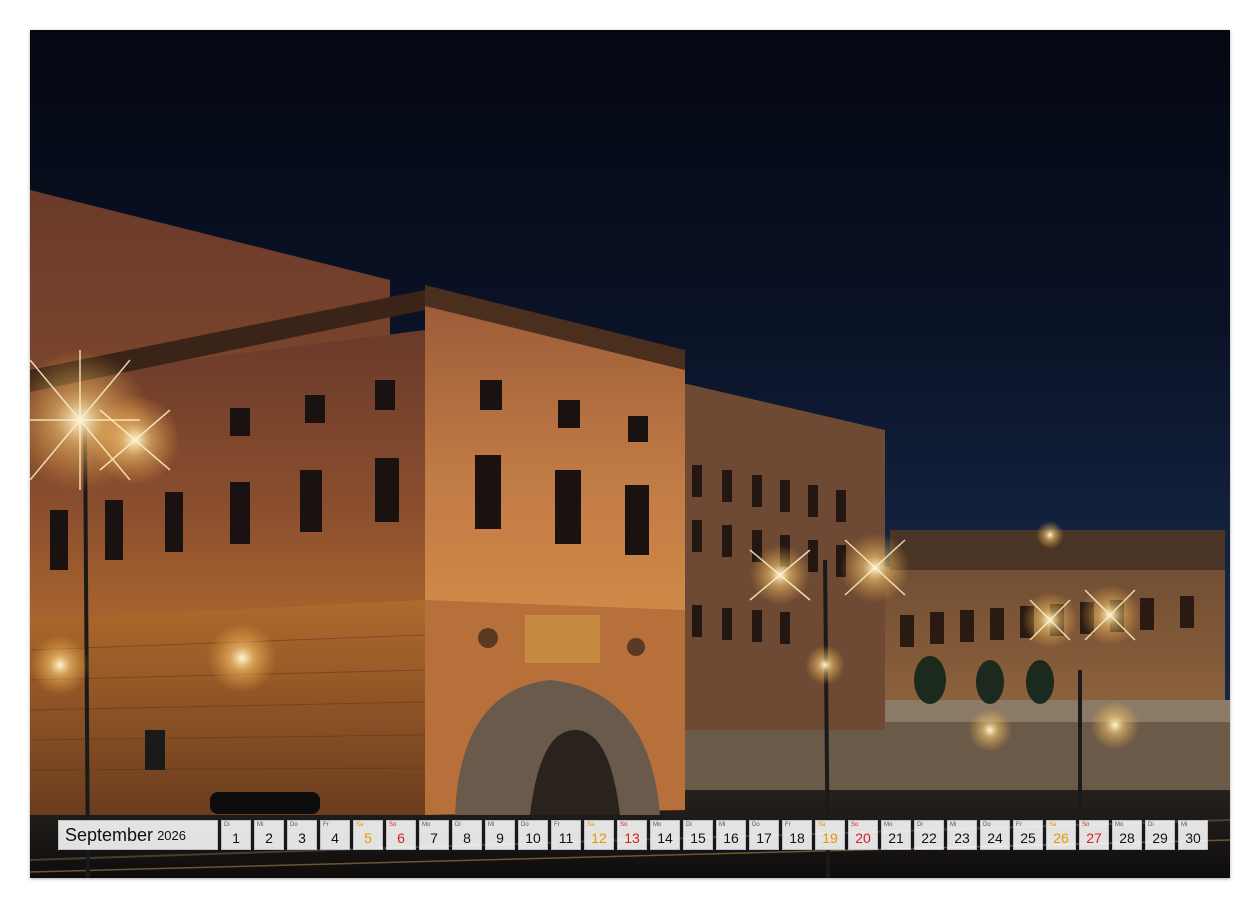  I want to click on calendar-day: Sa 12, so click(599, 835).